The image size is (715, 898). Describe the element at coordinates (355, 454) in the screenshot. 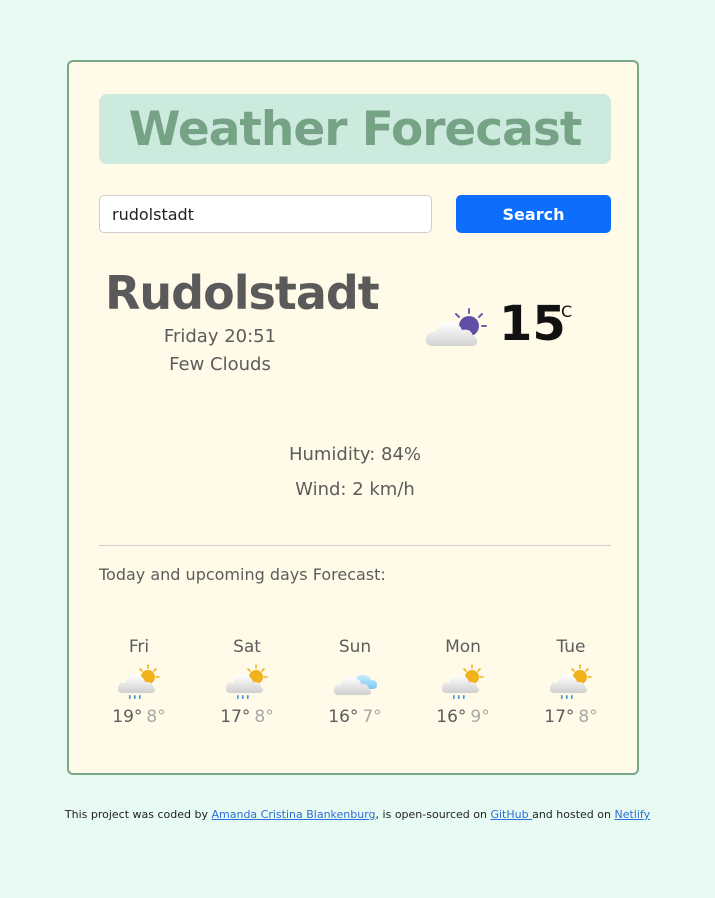

I see `humidity: Humidity: 84%` at that location.